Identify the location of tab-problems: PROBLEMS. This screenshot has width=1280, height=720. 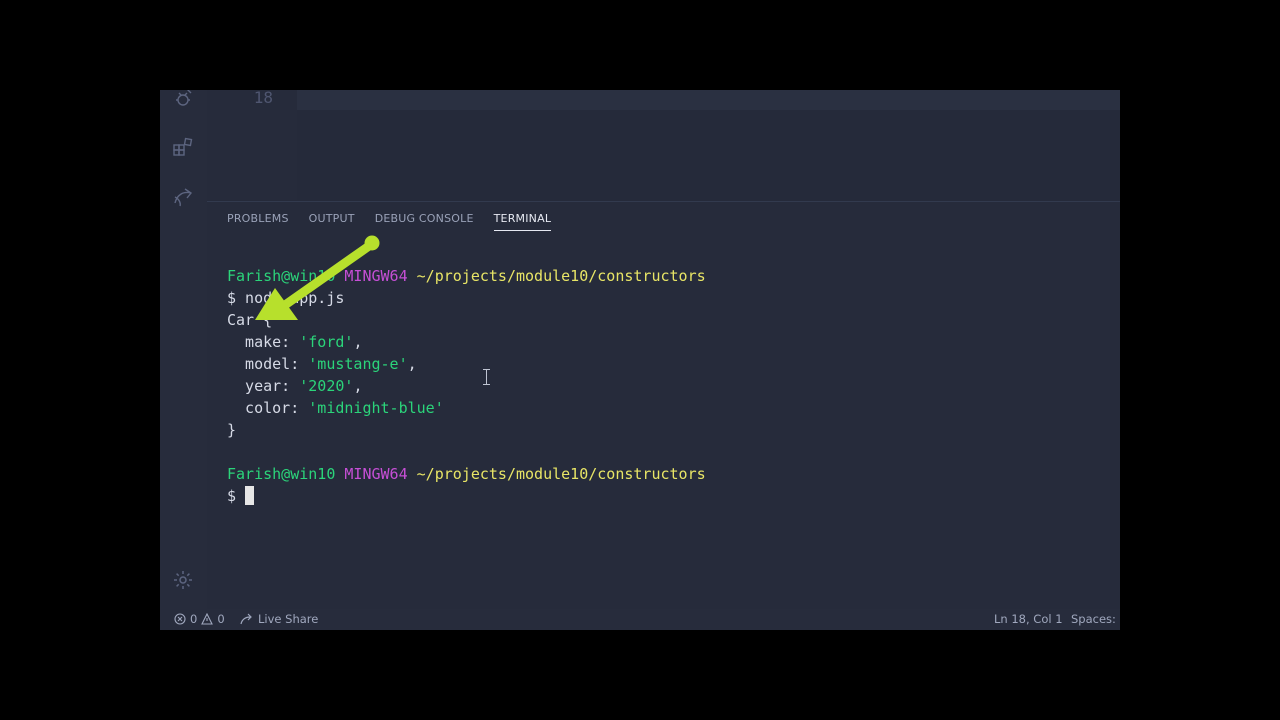
(258, 221).